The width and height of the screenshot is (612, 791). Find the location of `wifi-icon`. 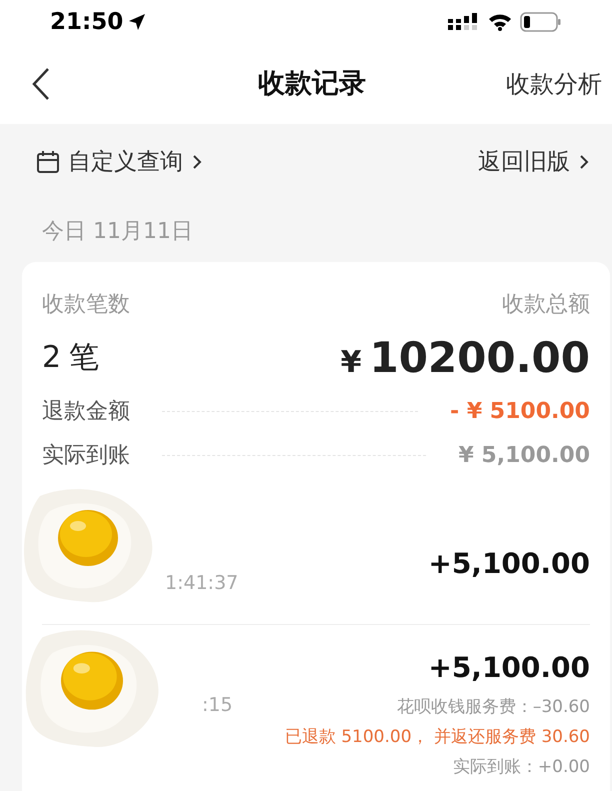

wifi-icon is located at coordinates (500, 22).